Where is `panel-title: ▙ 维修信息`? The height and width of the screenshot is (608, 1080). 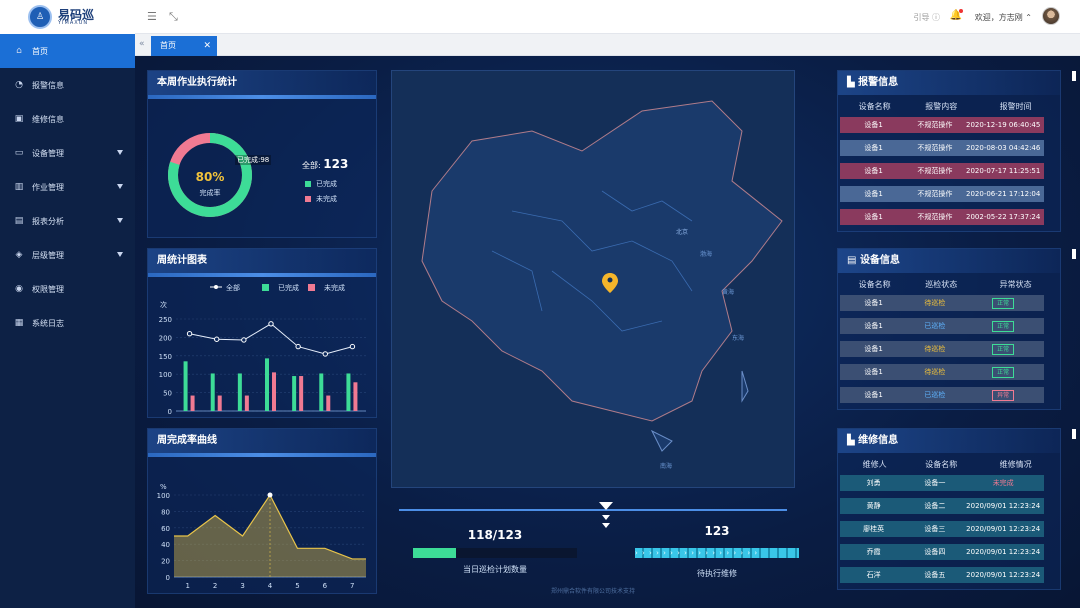 panel-title: ▙ 维修信息 is located at coordinates (949, 441).